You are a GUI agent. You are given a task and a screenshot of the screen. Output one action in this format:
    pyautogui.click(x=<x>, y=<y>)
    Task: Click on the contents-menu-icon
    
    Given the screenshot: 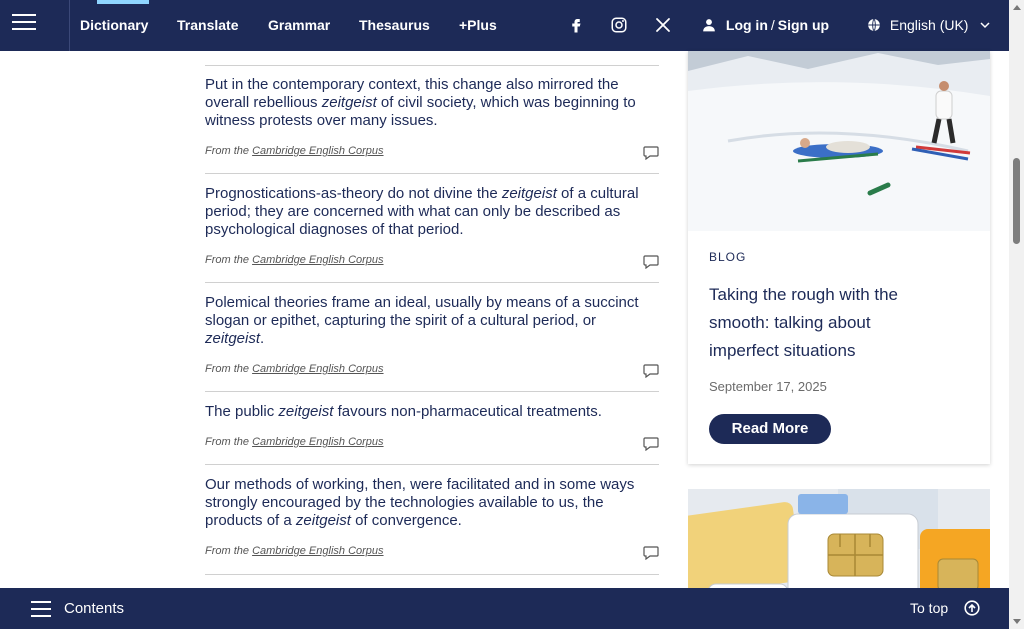 What is the action you would take?
    pyautogui.click(x=41, y=609)
    